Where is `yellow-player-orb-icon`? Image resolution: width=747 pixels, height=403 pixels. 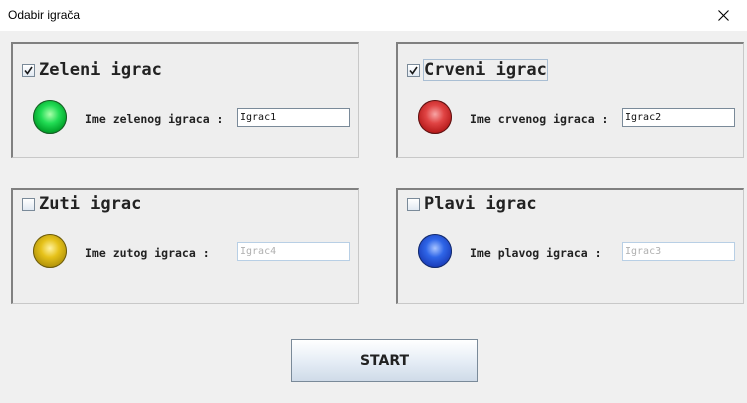 yellow-player-orb-icon is located at coordinates (50, 251).